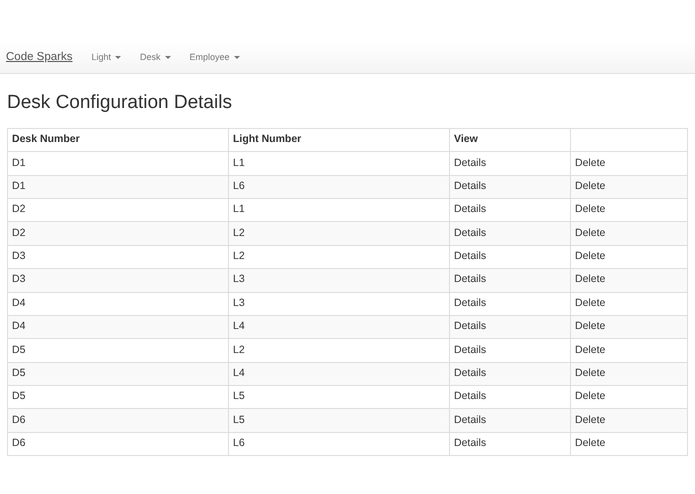 The height and width of the screenshot is (494, 695). What do you see at coordinates (106, 57) in the screenshot?
I see `dropdown-menu-toggle: Light` at bounding box center [106, 57].